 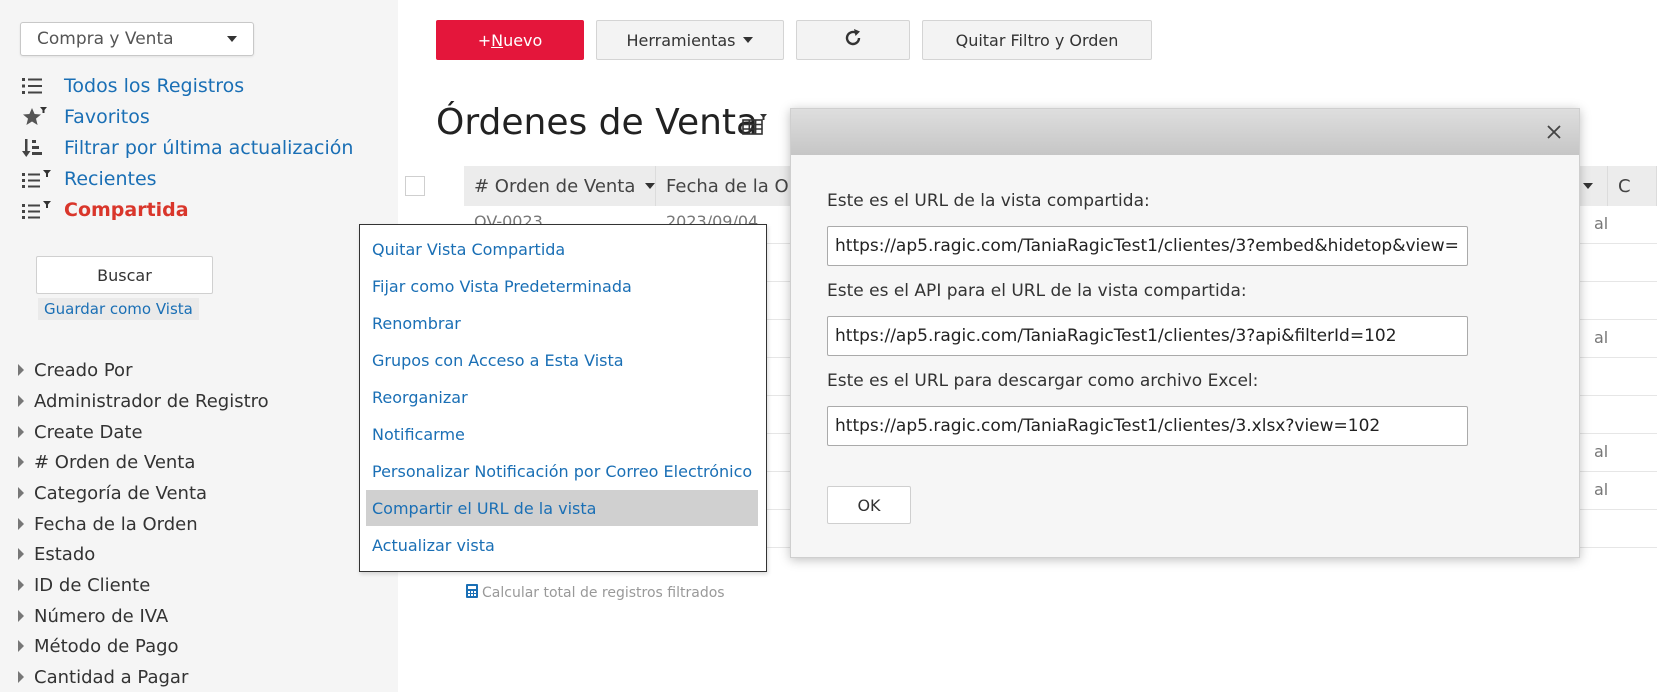 I want to click on page-title: Órdenes de Venta, so click(x=597, y=122).